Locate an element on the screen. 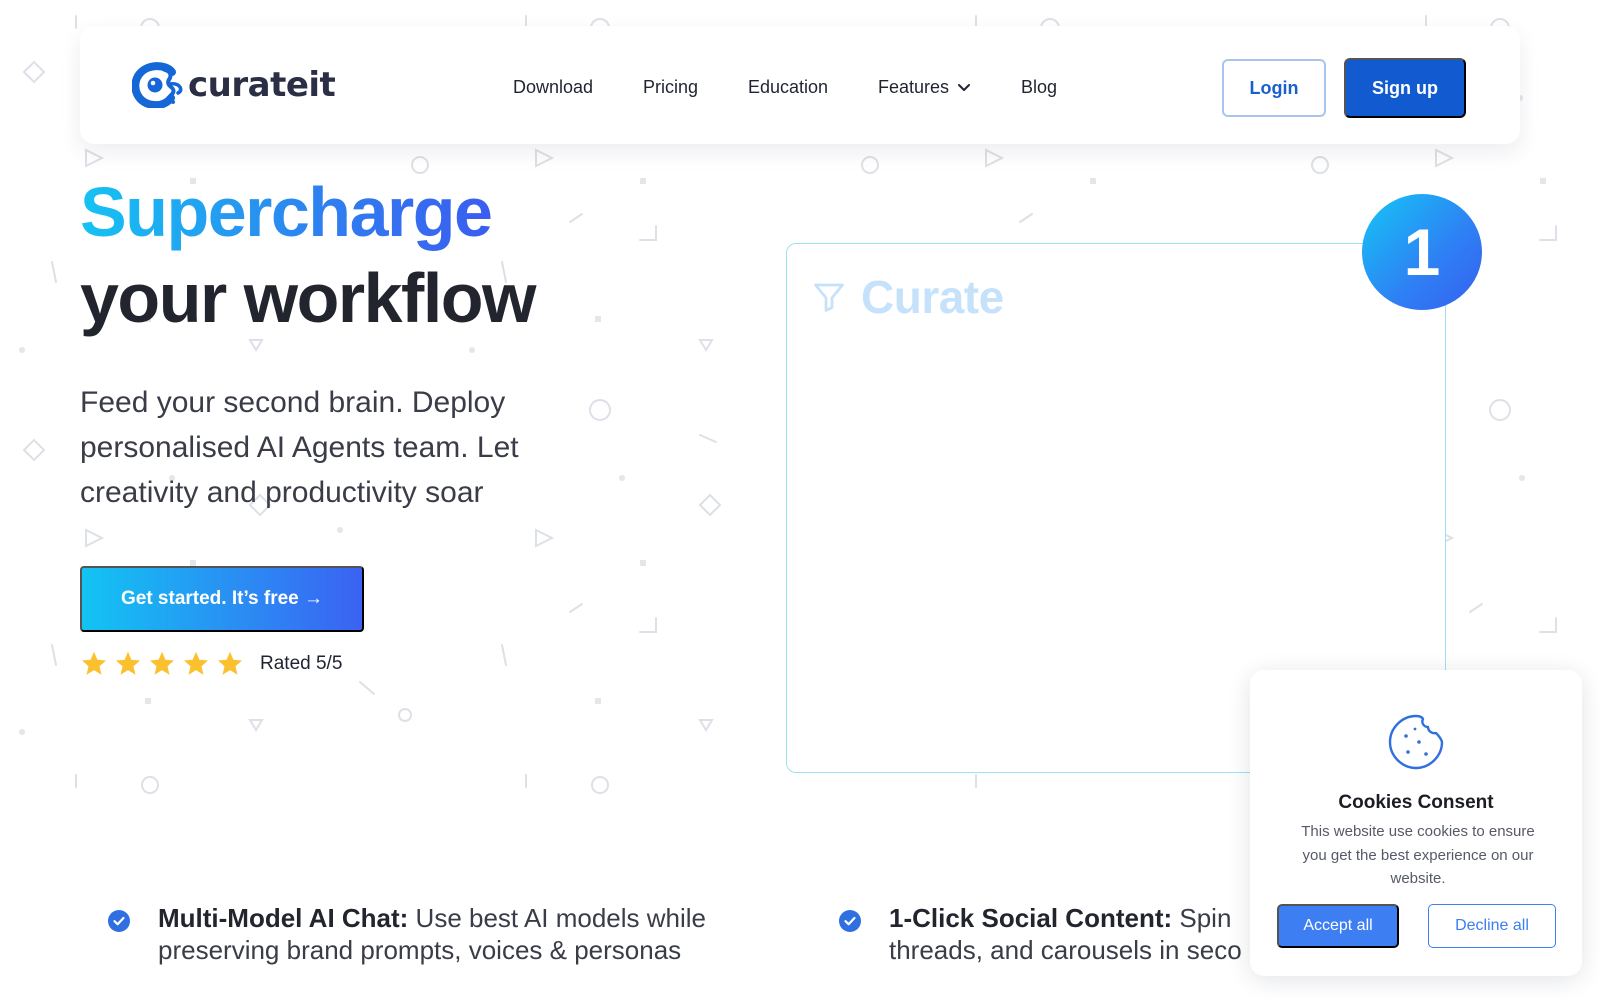 The height and width of the screenshot is (1000, 1600). feature-line2: threads, and carousels in seco is located at coordinates (1065, 950).